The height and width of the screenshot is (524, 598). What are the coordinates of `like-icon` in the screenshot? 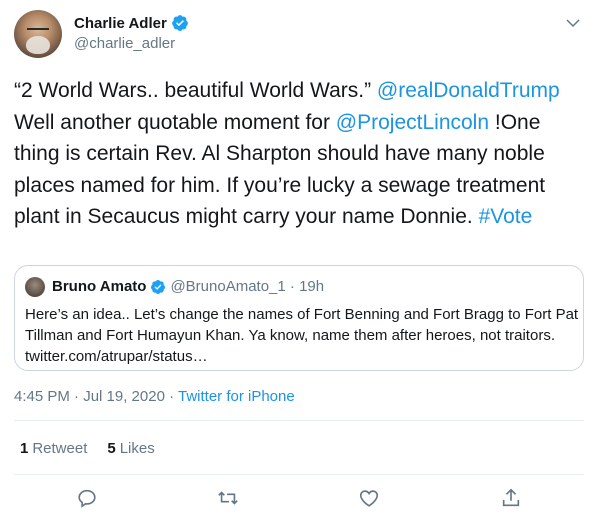 It's located at (369, 498).